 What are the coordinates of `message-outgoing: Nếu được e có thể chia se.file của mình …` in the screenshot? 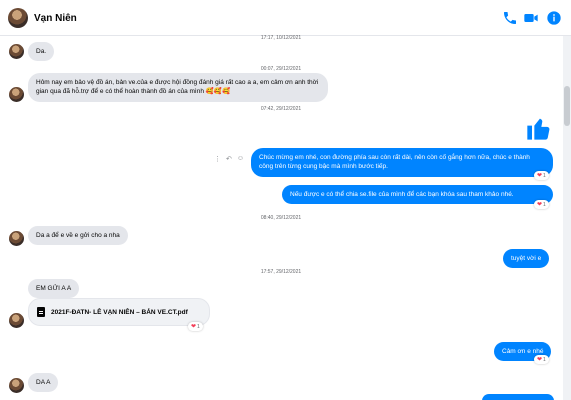 It's located at (417, 195).